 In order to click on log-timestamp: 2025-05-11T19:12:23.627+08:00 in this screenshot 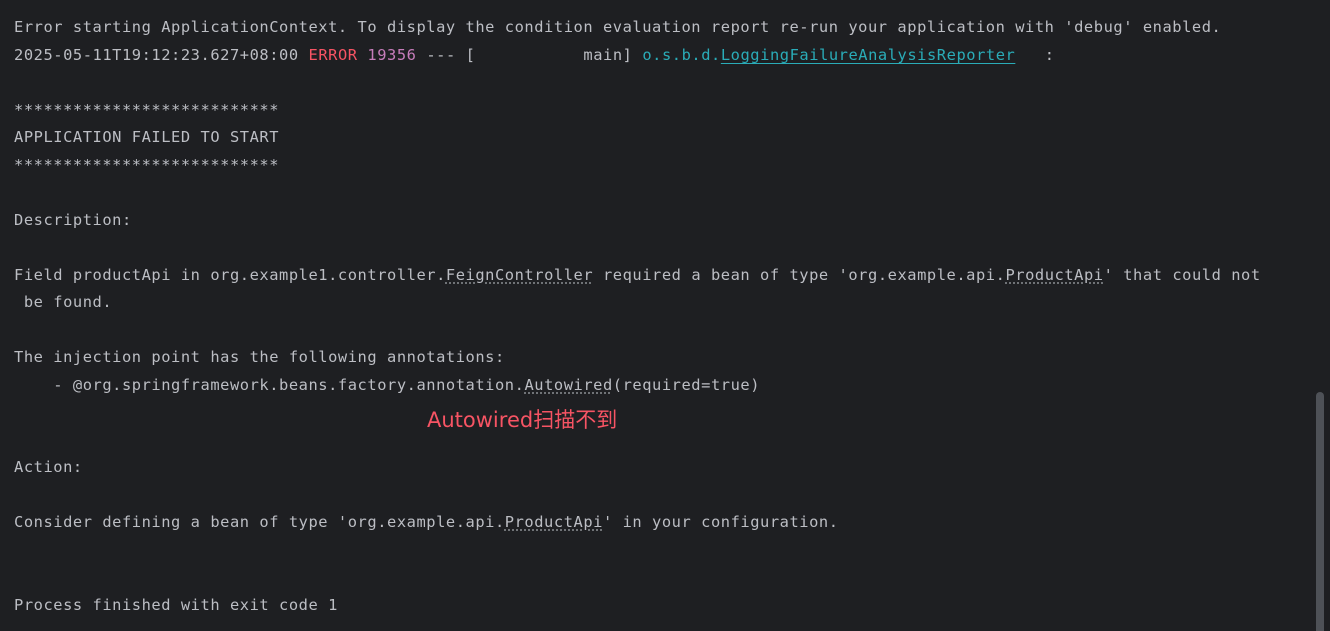, I will do `click(156, 55)`.